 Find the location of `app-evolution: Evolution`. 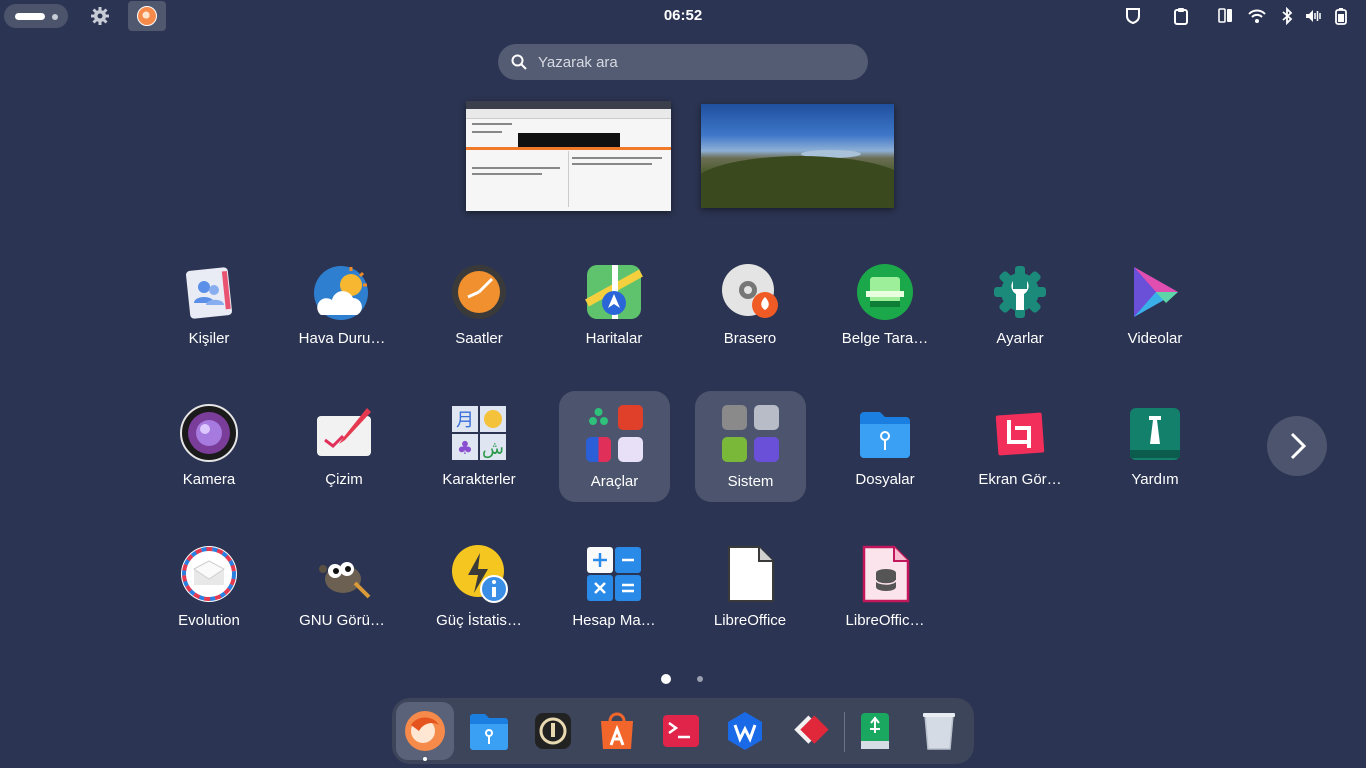

app-evolution: Evolution is located at coordinates (209, 593).